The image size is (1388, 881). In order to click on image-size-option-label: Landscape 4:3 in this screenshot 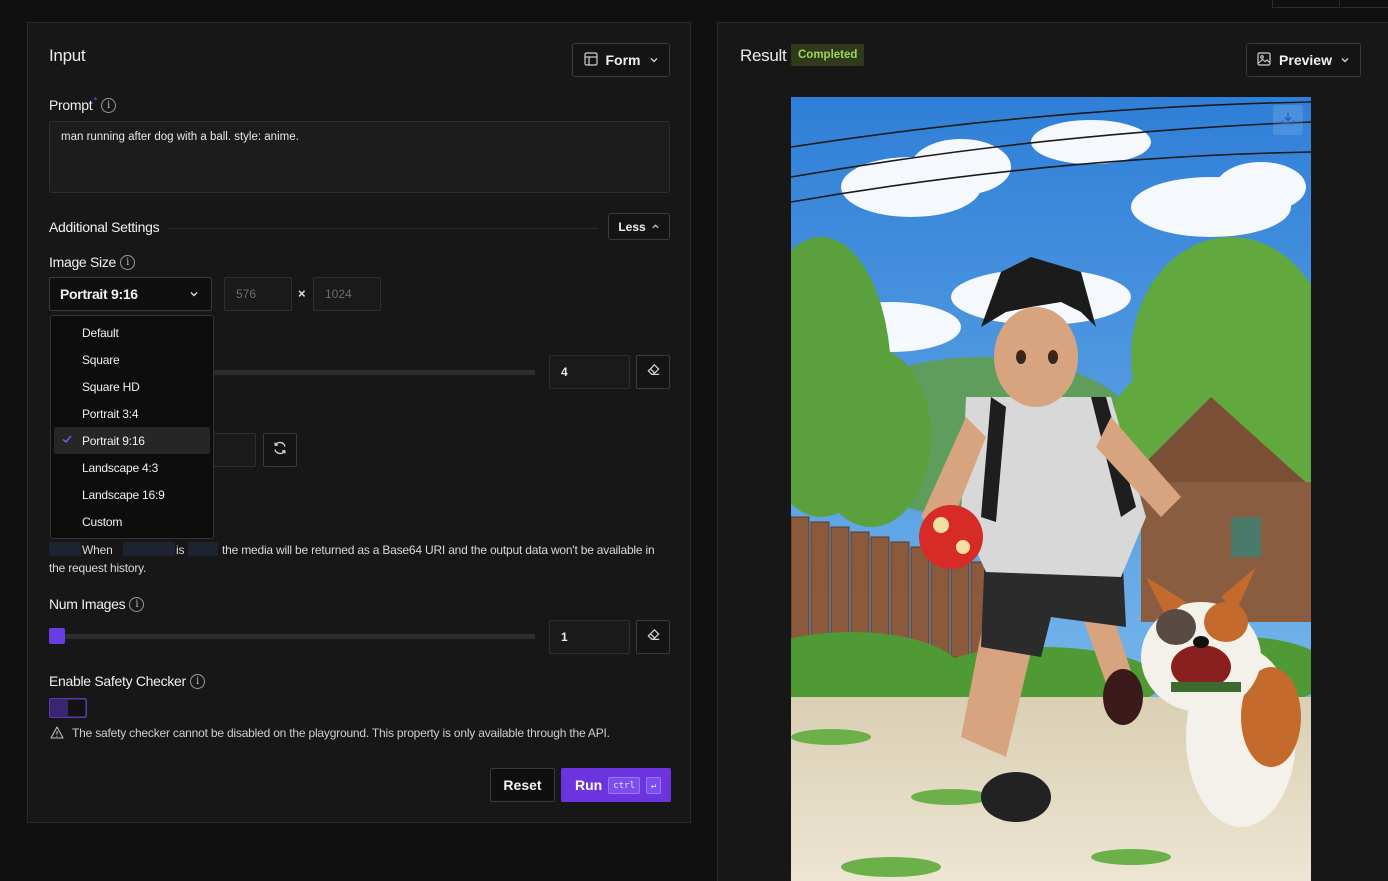, I will do `click(120, 467)`.